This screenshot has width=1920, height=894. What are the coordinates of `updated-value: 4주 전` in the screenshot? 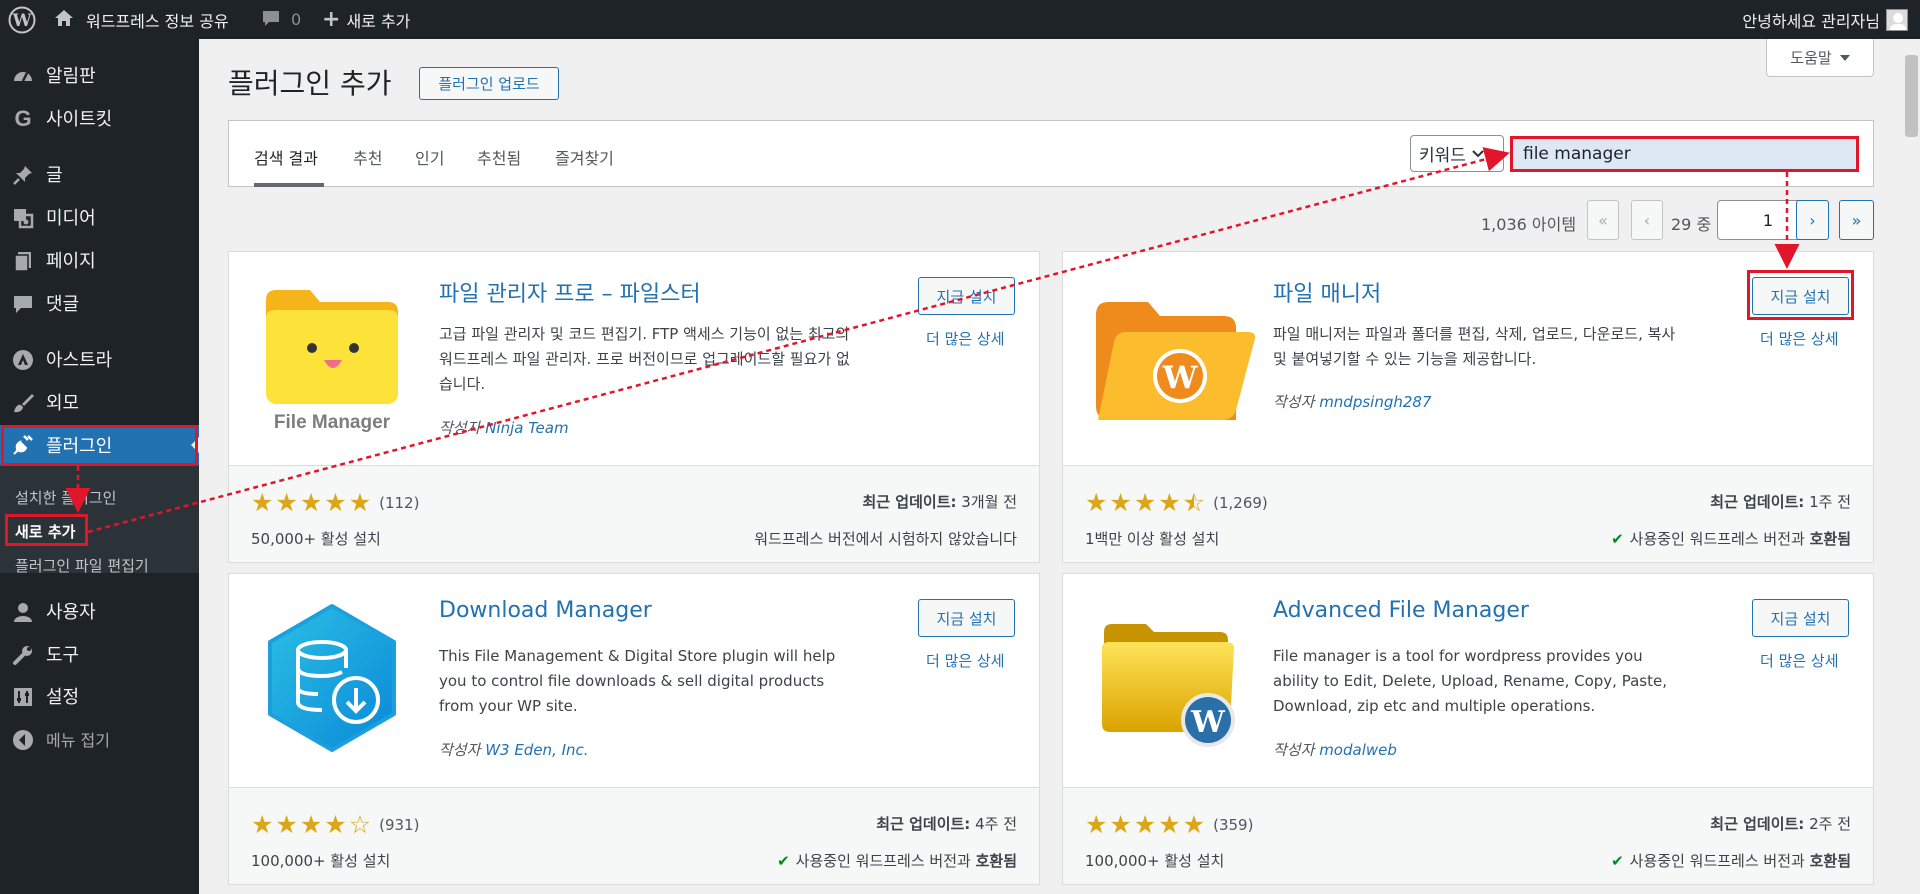 It's located at (996, 824).